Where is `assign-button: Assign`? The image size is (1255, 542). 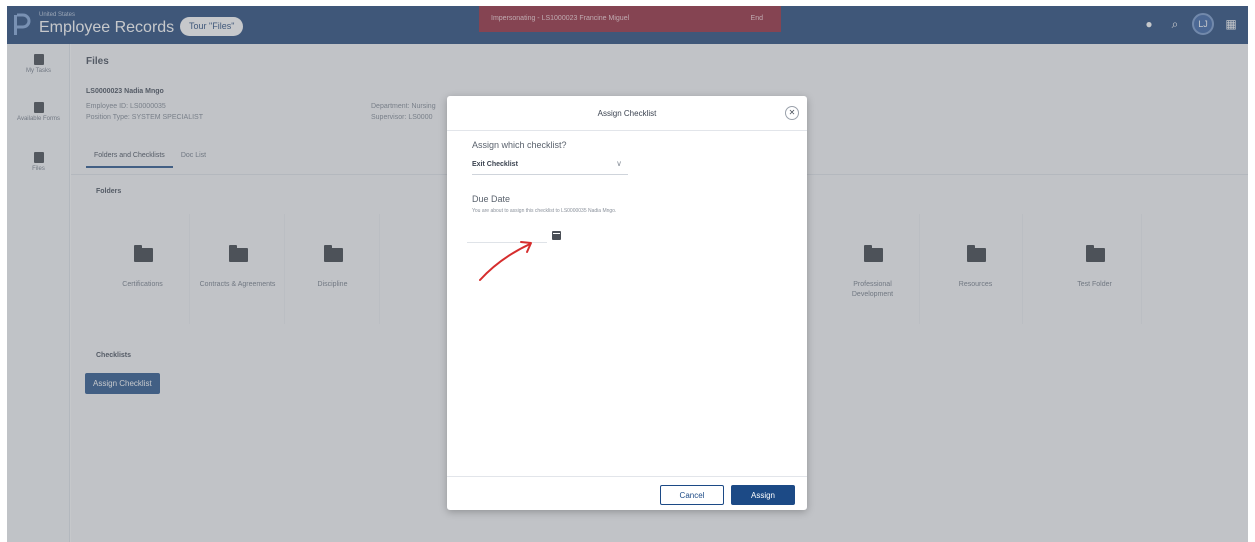
assign-button: Assign is located at coordinates (763, 495).